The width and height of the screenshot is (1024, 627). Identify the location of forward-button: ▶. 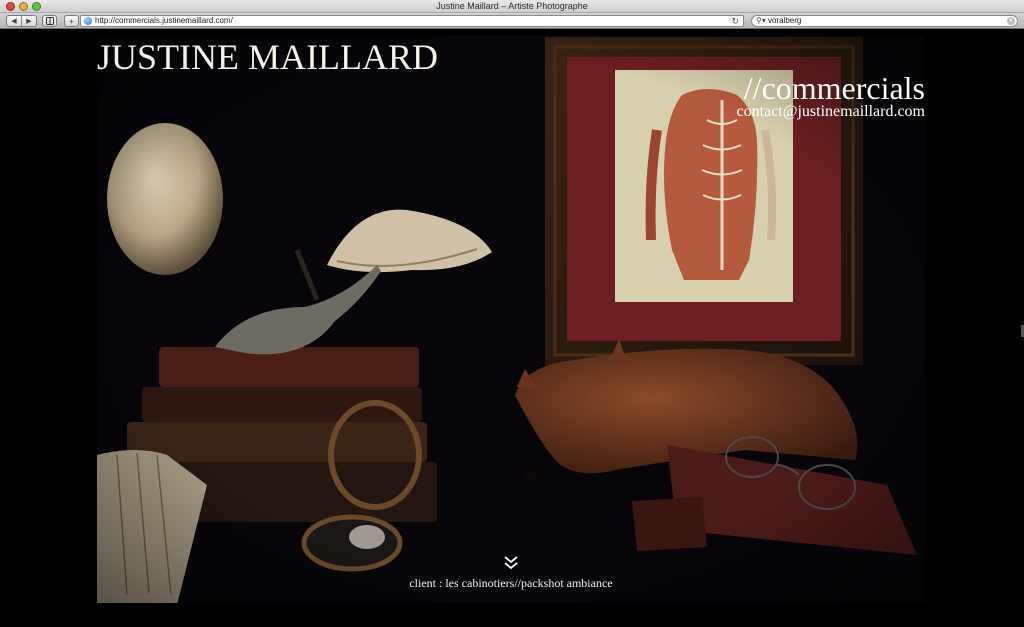
(28, 21).